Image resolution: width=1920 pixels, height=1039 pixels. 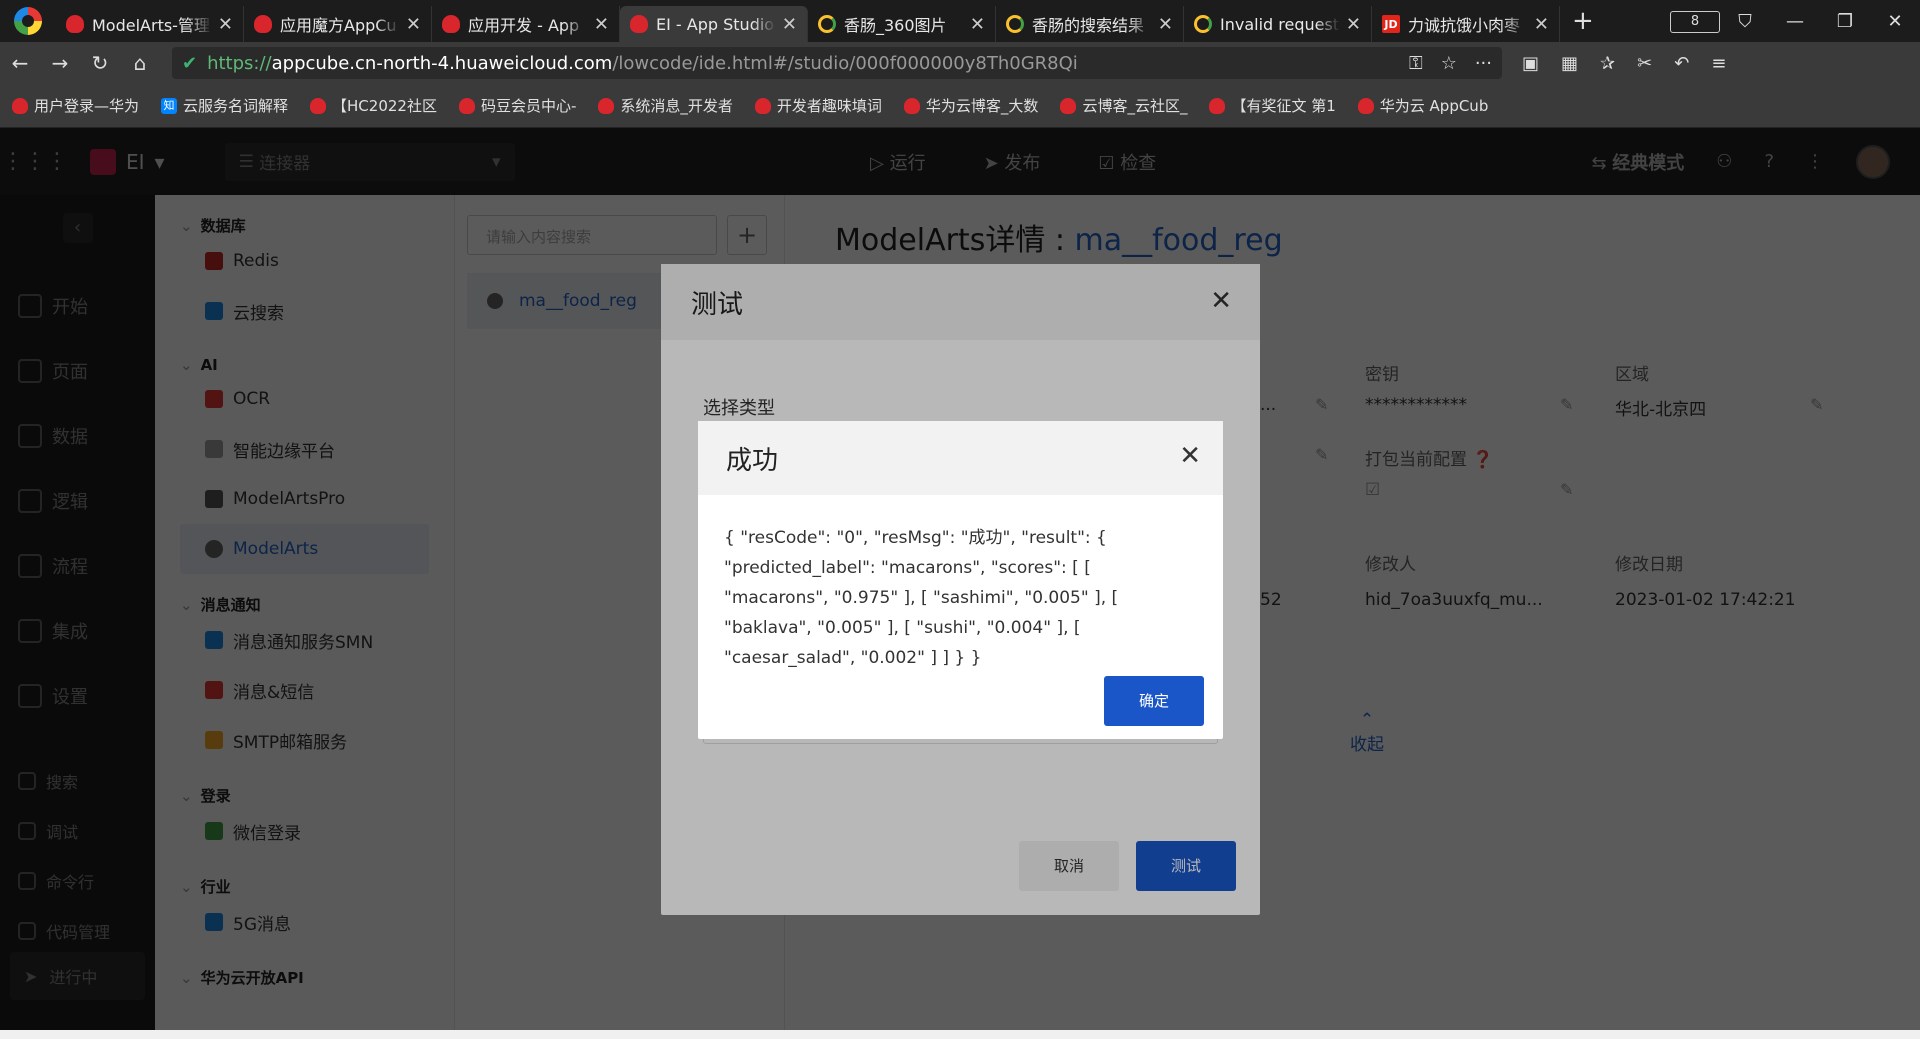 What do you see at coordinates (960, 458) in the screenshot?
I see `dialog-title: 成功` at bounding box center [960, 458].